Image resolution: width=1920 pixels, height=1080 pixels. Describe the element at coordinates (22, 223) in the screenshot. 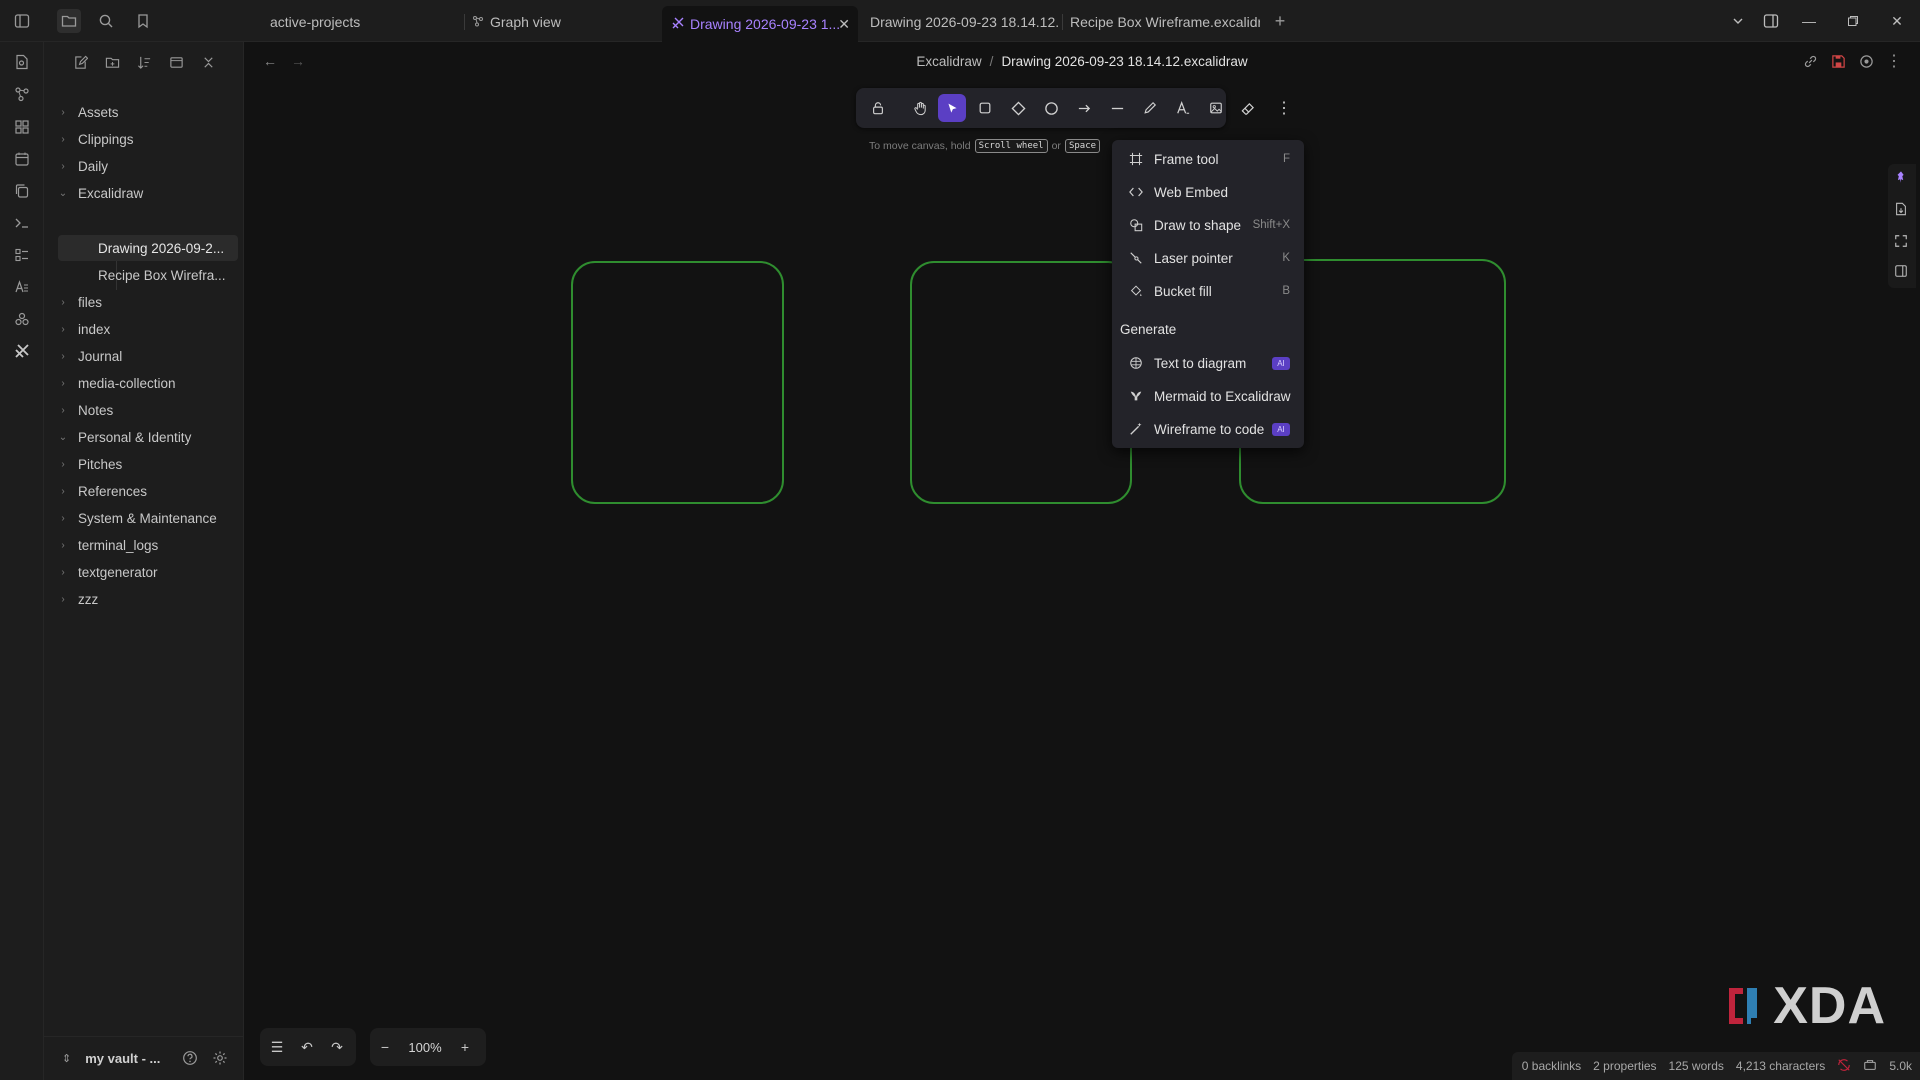

I see `terminal-icon` at that location.